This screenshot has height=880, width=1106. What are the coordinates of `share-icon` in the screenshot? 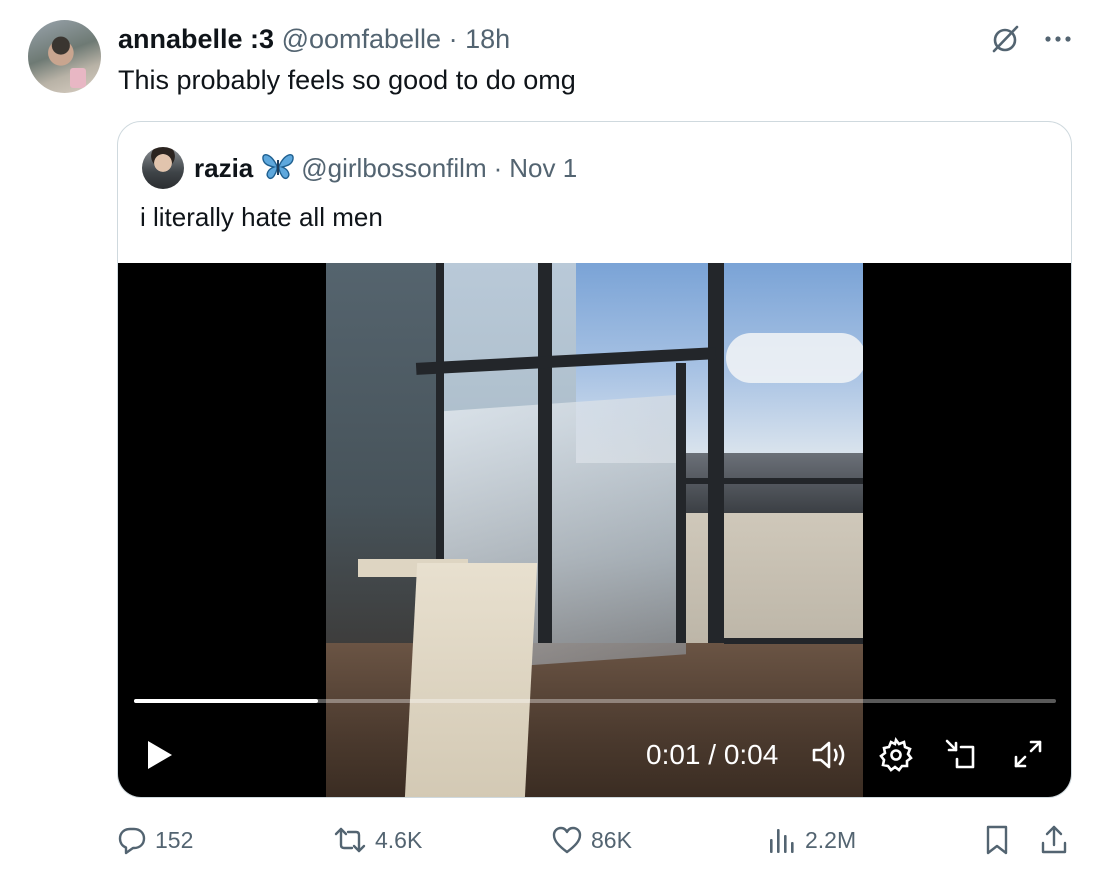 It's located at (1054, 839).